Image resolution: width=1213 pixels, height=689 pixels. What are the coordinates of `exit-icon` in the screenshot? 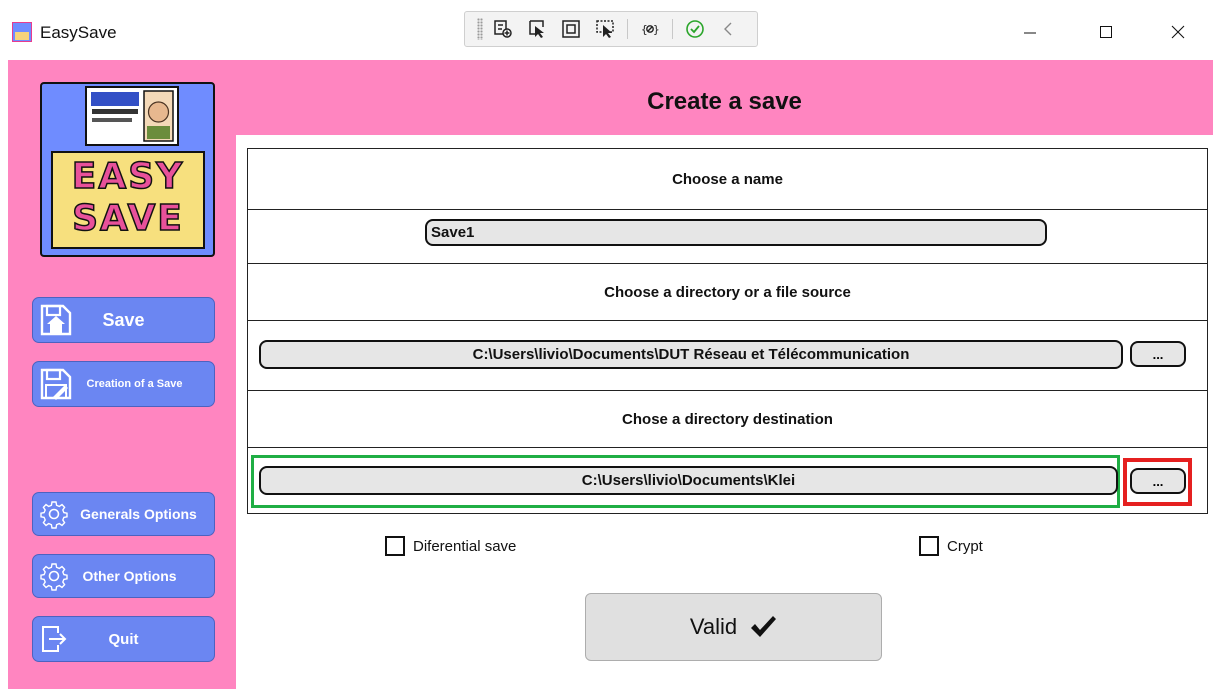 It's located at (54, 639).